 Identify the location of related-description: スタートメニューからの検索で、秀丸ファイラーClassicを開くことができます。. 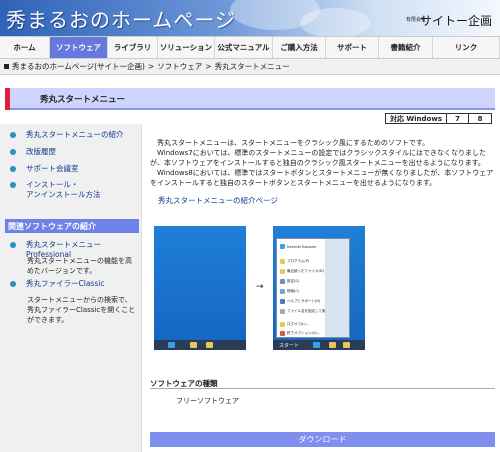
(81, 310).